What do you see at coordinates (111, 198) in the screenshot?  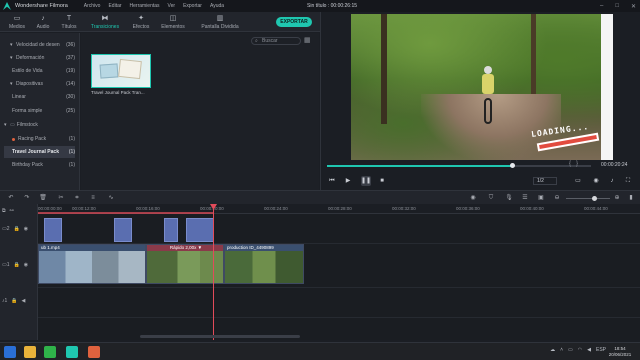 I see `audio-wave-icon: ∿` at bounding box center [111, 198].